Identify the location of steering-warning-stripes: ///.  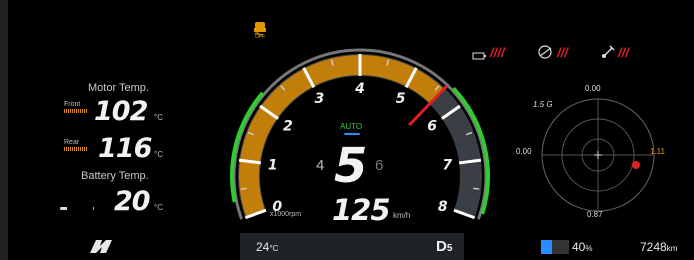
(562, 52).